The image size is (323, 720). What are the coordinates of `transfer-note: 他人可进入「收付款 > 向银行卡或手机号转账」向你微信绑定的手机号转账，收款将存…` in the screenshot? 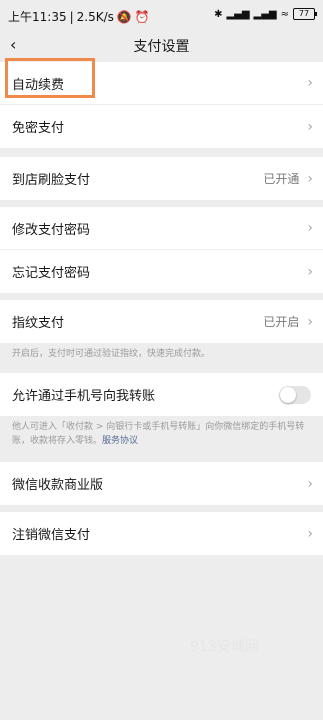 It's located at (162, 434).